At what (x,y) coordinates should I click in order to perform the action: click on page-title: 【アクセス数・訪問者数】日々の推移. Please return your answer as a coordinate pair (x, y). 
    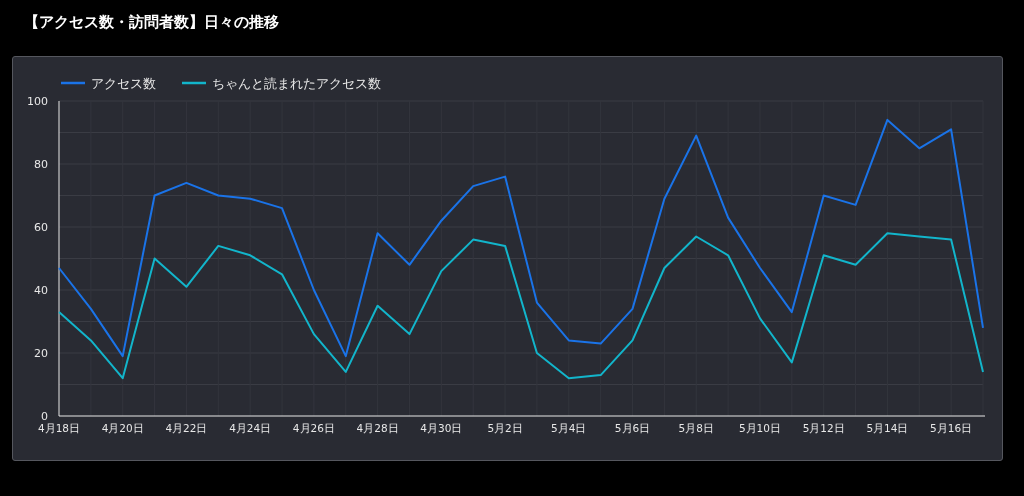
    Looking at the image, I should click on (151, 22).